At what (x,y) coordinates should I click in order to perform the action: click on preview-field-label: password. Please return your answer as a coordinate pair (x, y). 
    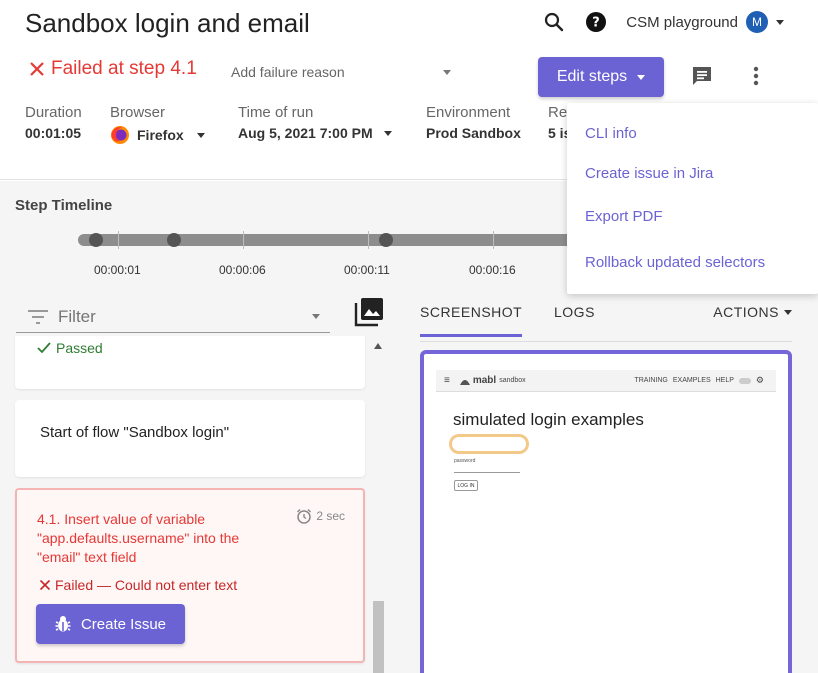
    Looking at the image, I should click on (465, 461).